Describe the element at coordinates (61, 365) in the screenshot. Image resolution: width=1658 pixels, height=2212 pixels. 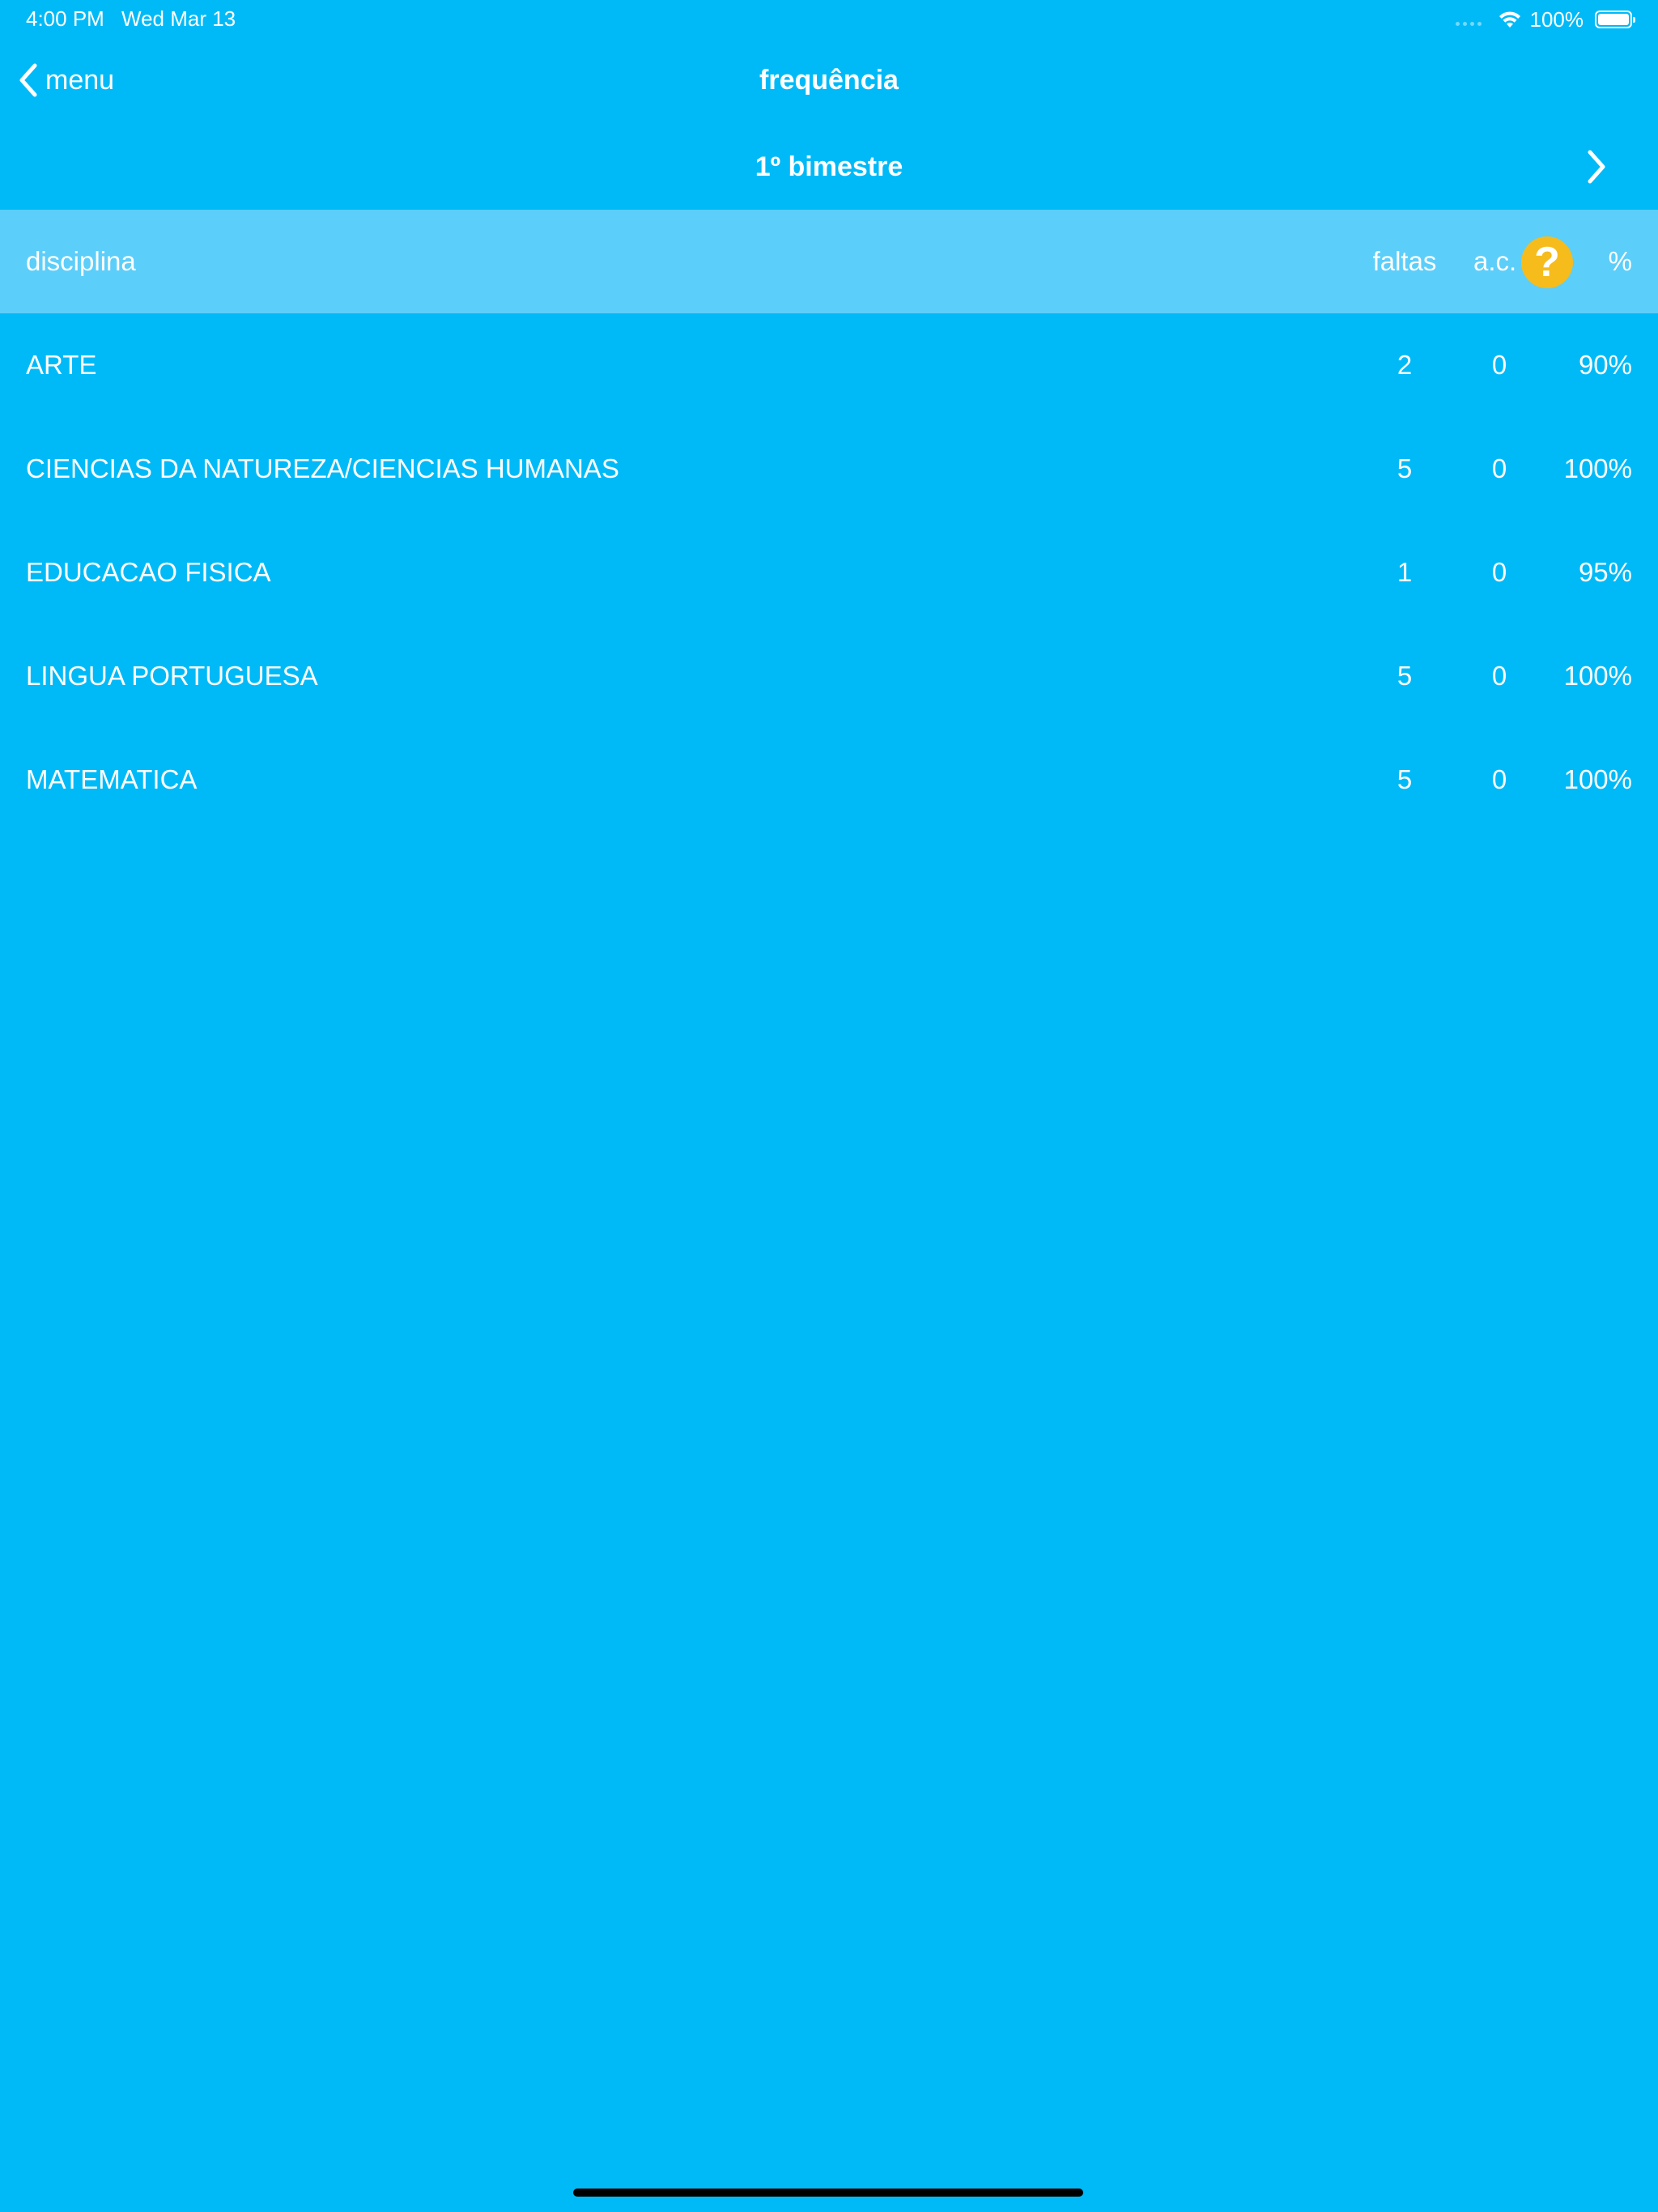
I see `row-disciplina: ARTE` at that location.